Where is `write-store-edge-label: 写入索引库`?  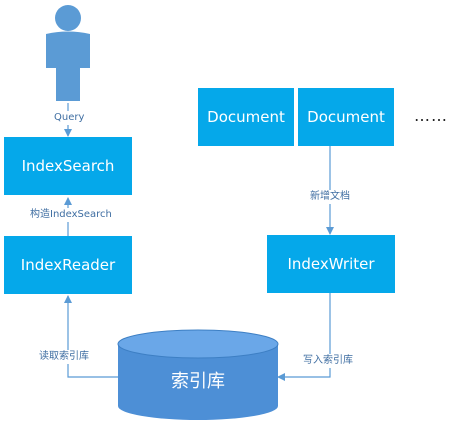
write-store-edge-label: 写入索引库 is located at coordinates (328, 361).